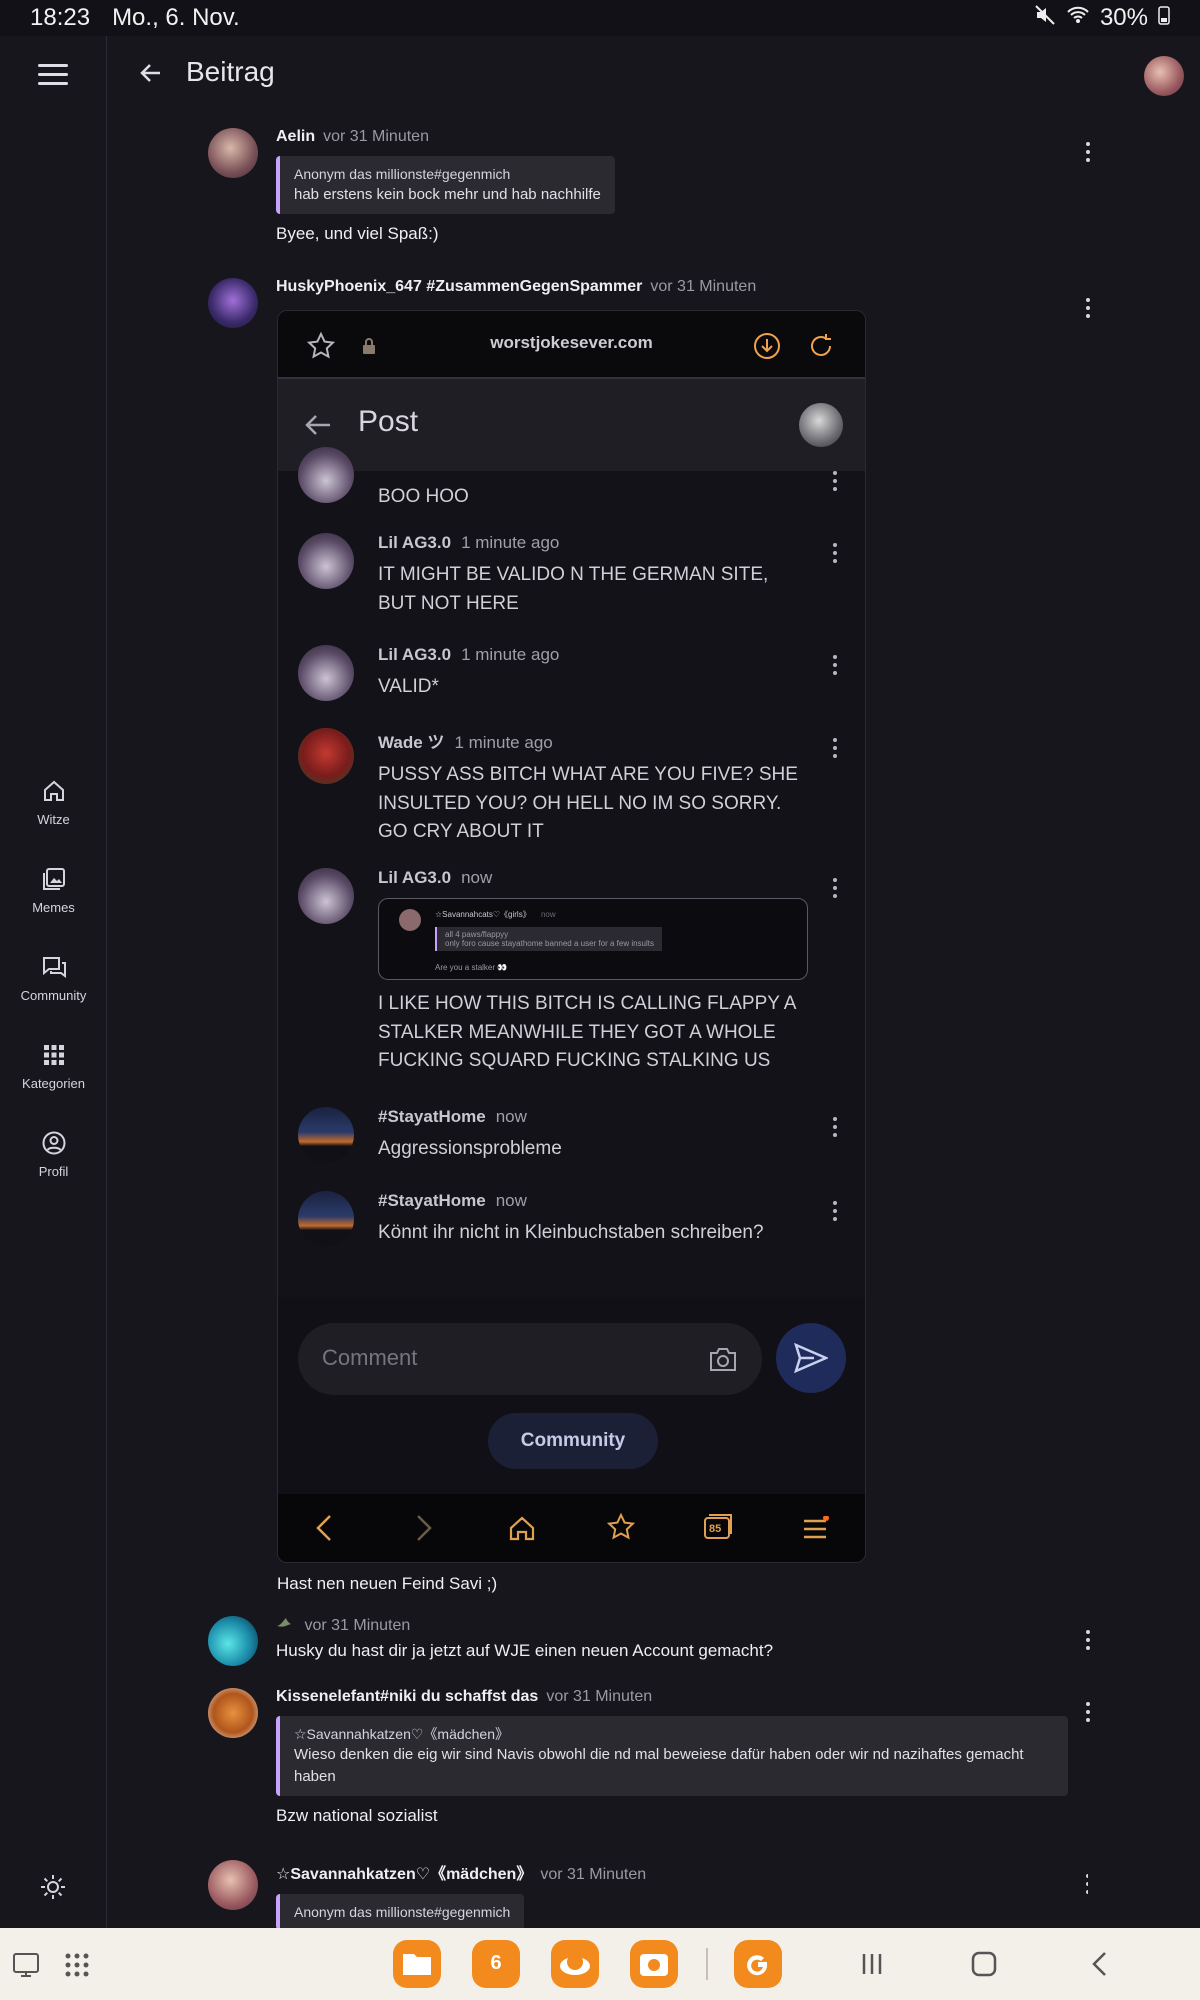 This screenshot has width=1200, height=2000. What do you see at coordinates (295, 136) in the screenshot?
I see `comment-author: Aelin` at bounding box center [295, 136].